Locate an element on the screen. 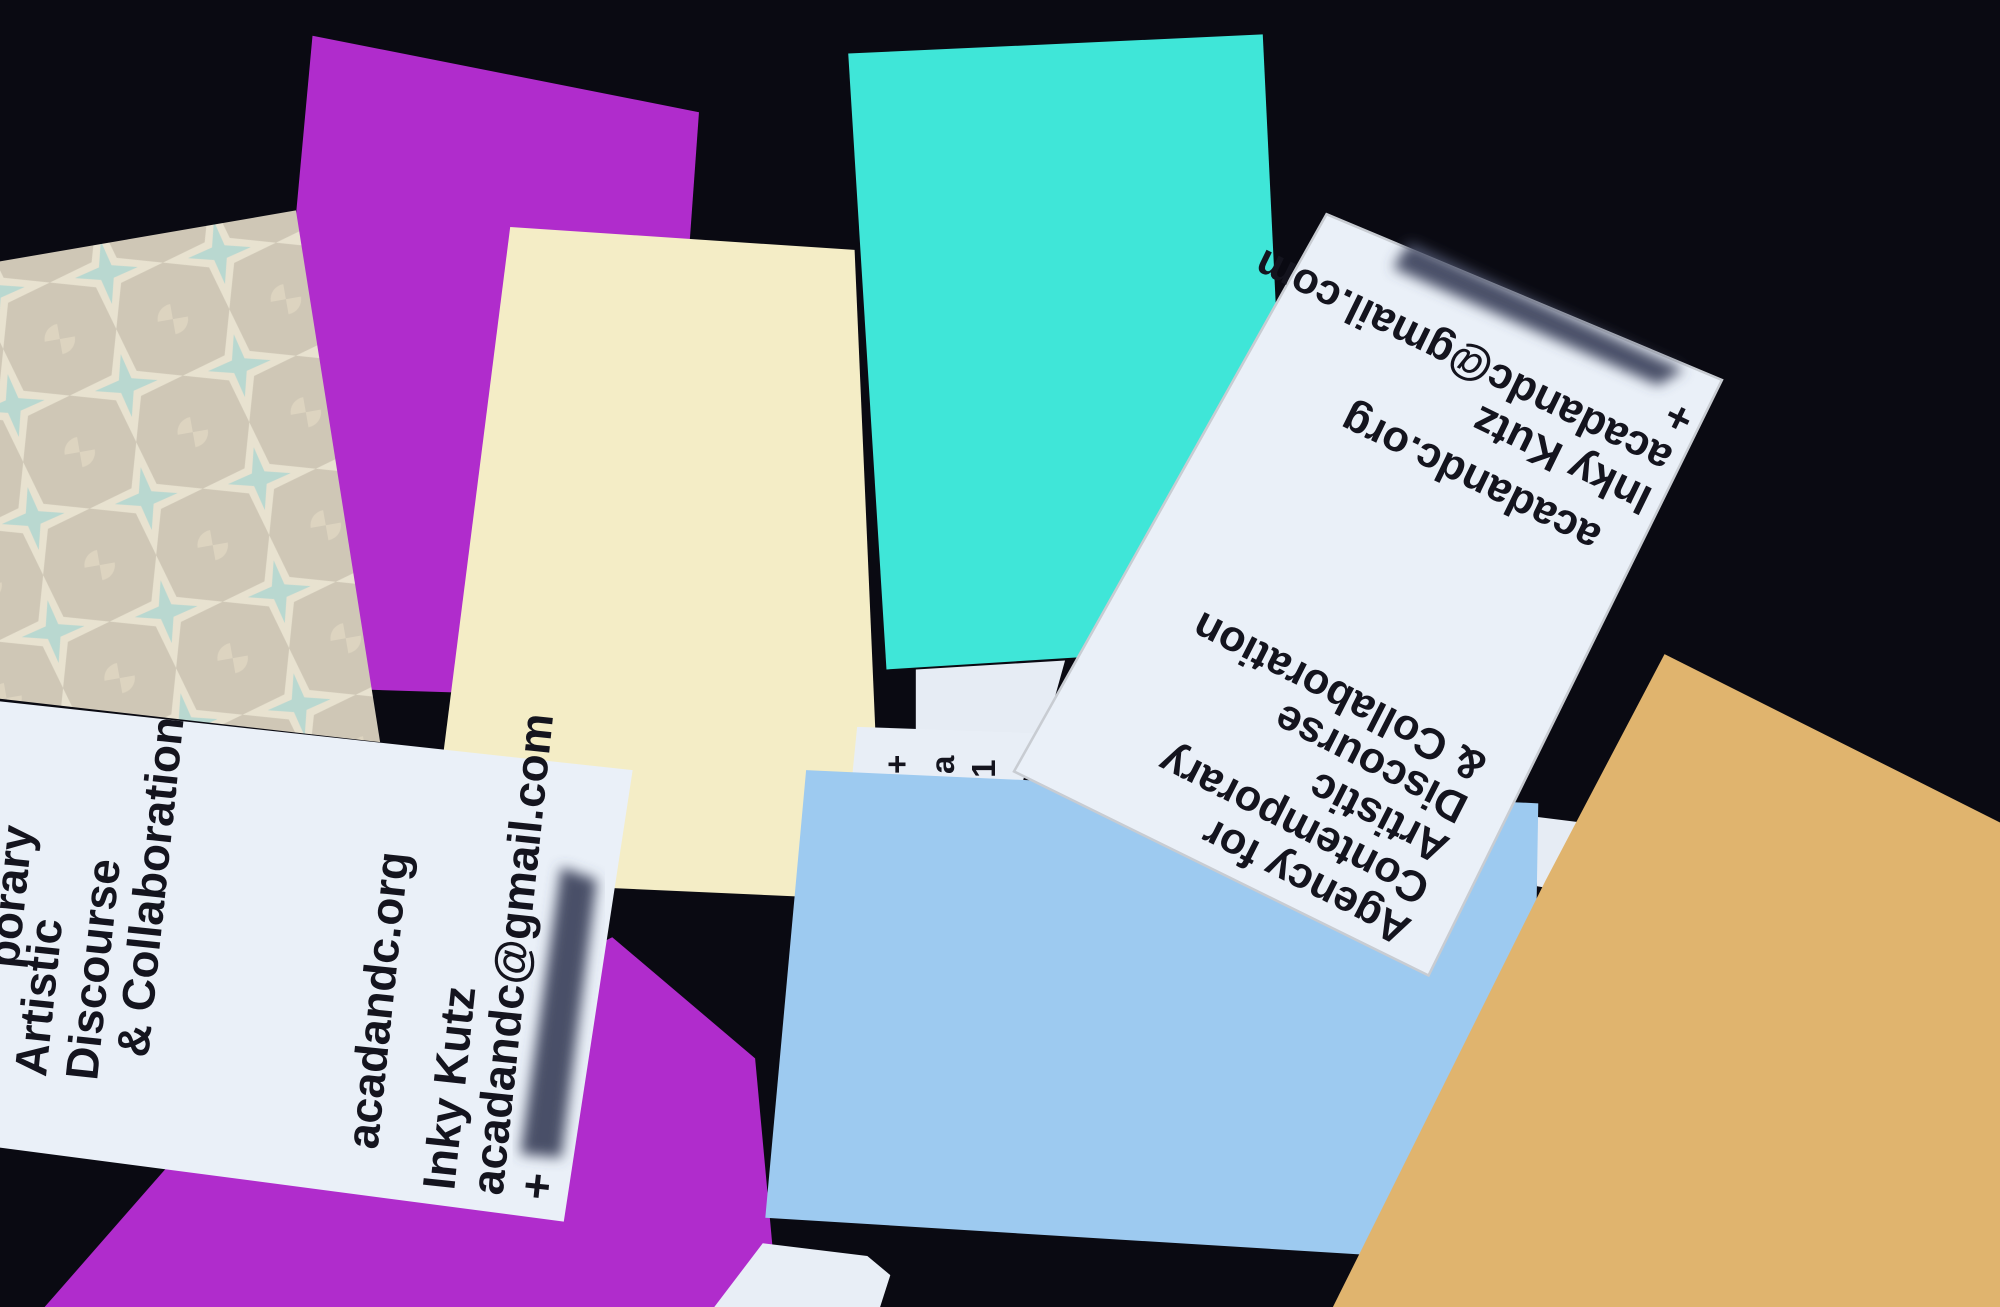  partial-glyph: 1 is located at coordinates (984, 768).